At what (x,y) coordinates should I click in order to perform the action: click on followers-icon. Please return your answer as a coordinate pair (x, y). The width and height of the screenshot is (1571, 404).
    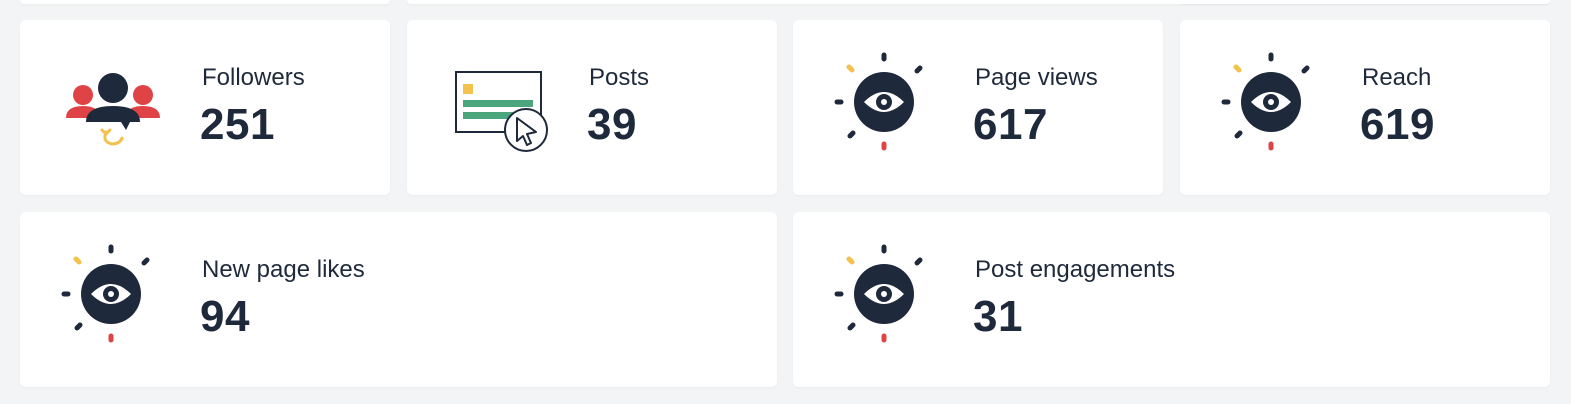
    Looking at the image, I should click on (112, 102).